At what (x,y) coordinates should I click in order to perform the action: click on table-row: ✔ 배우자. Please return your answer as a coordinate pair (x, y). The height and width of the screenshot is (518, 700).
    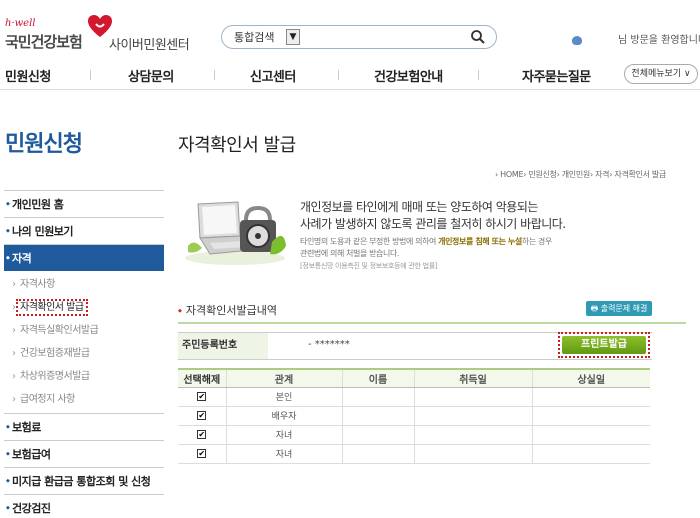
    Looking at the image, I should click on (414, 416).